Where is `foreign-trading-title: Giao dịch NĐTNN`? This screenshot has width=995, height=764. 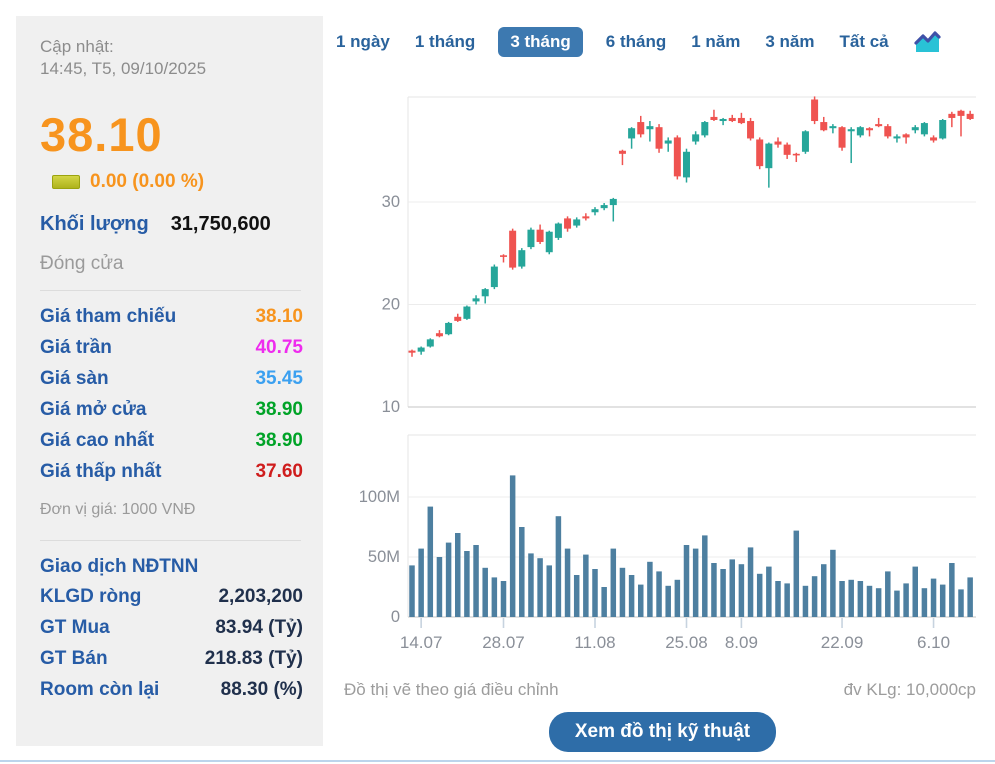
foreign-trading-title: Giao dịch NĐTNN is located at coordinates (119, 566).